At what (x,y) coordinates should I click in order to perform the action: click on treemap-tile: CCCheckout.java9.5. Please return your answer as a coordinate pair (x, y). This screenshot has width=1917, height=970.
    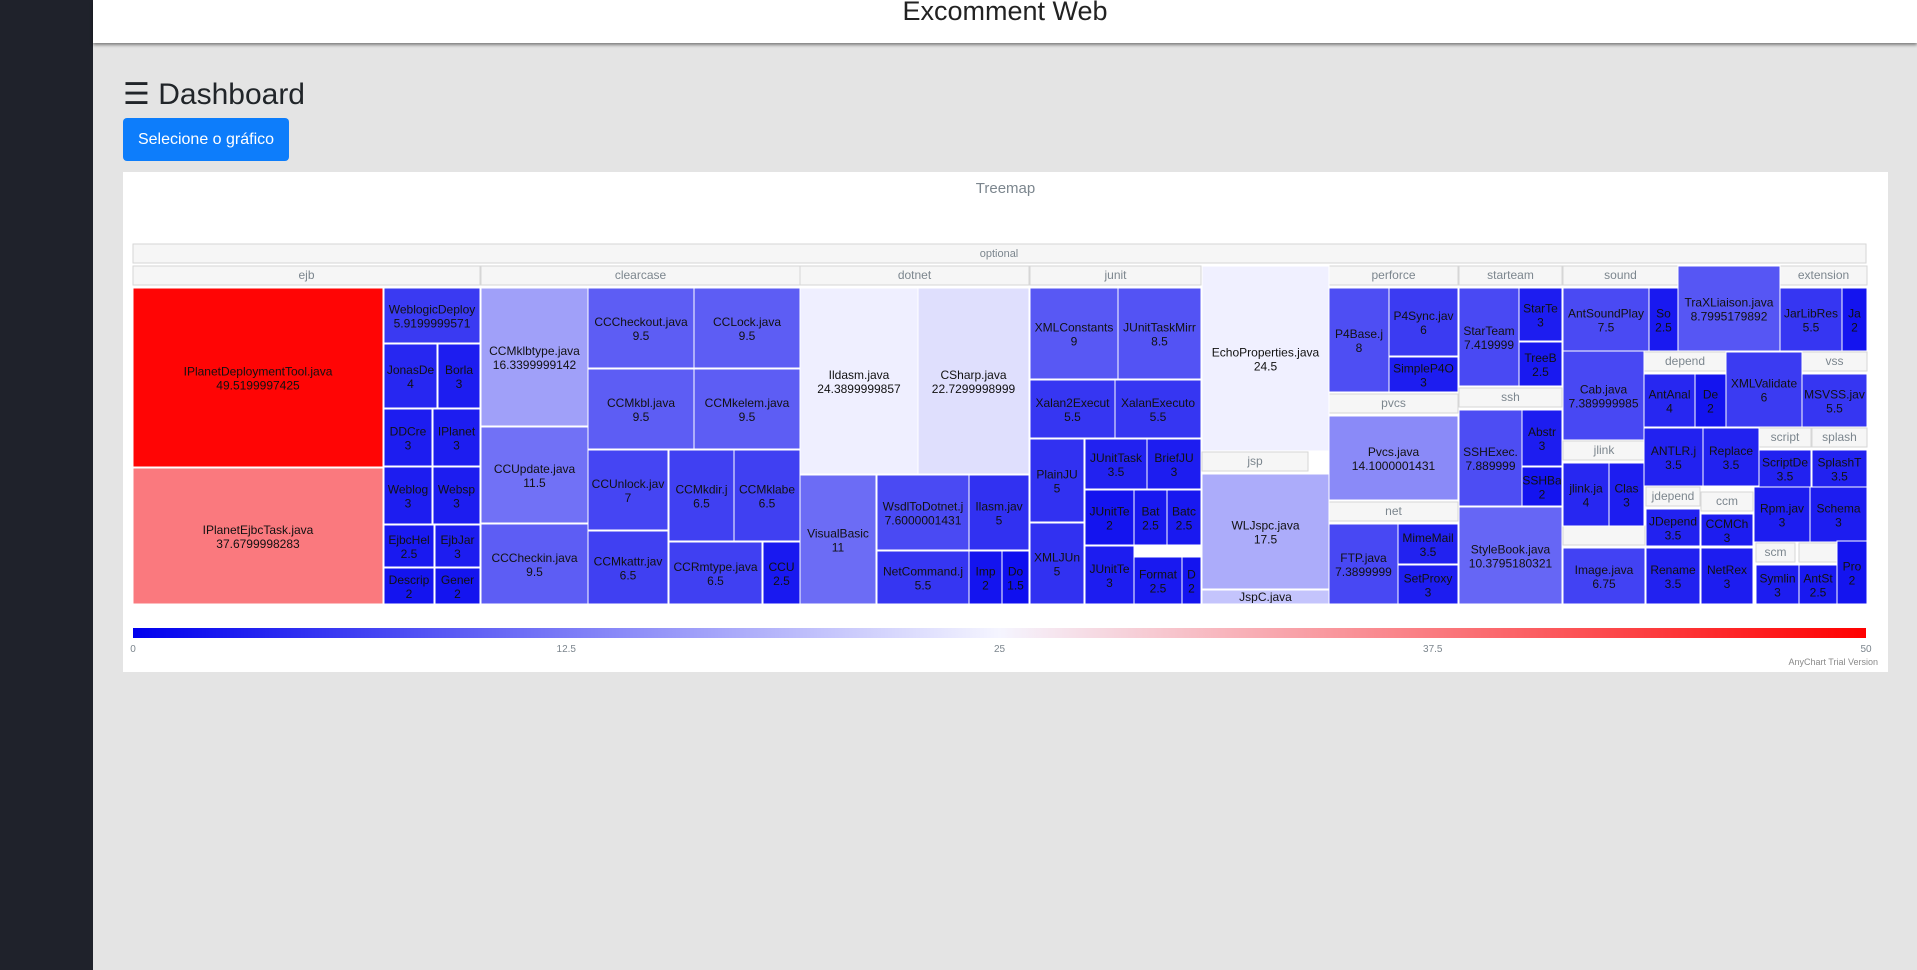
    Looking at the image, I should click on (641, 328).